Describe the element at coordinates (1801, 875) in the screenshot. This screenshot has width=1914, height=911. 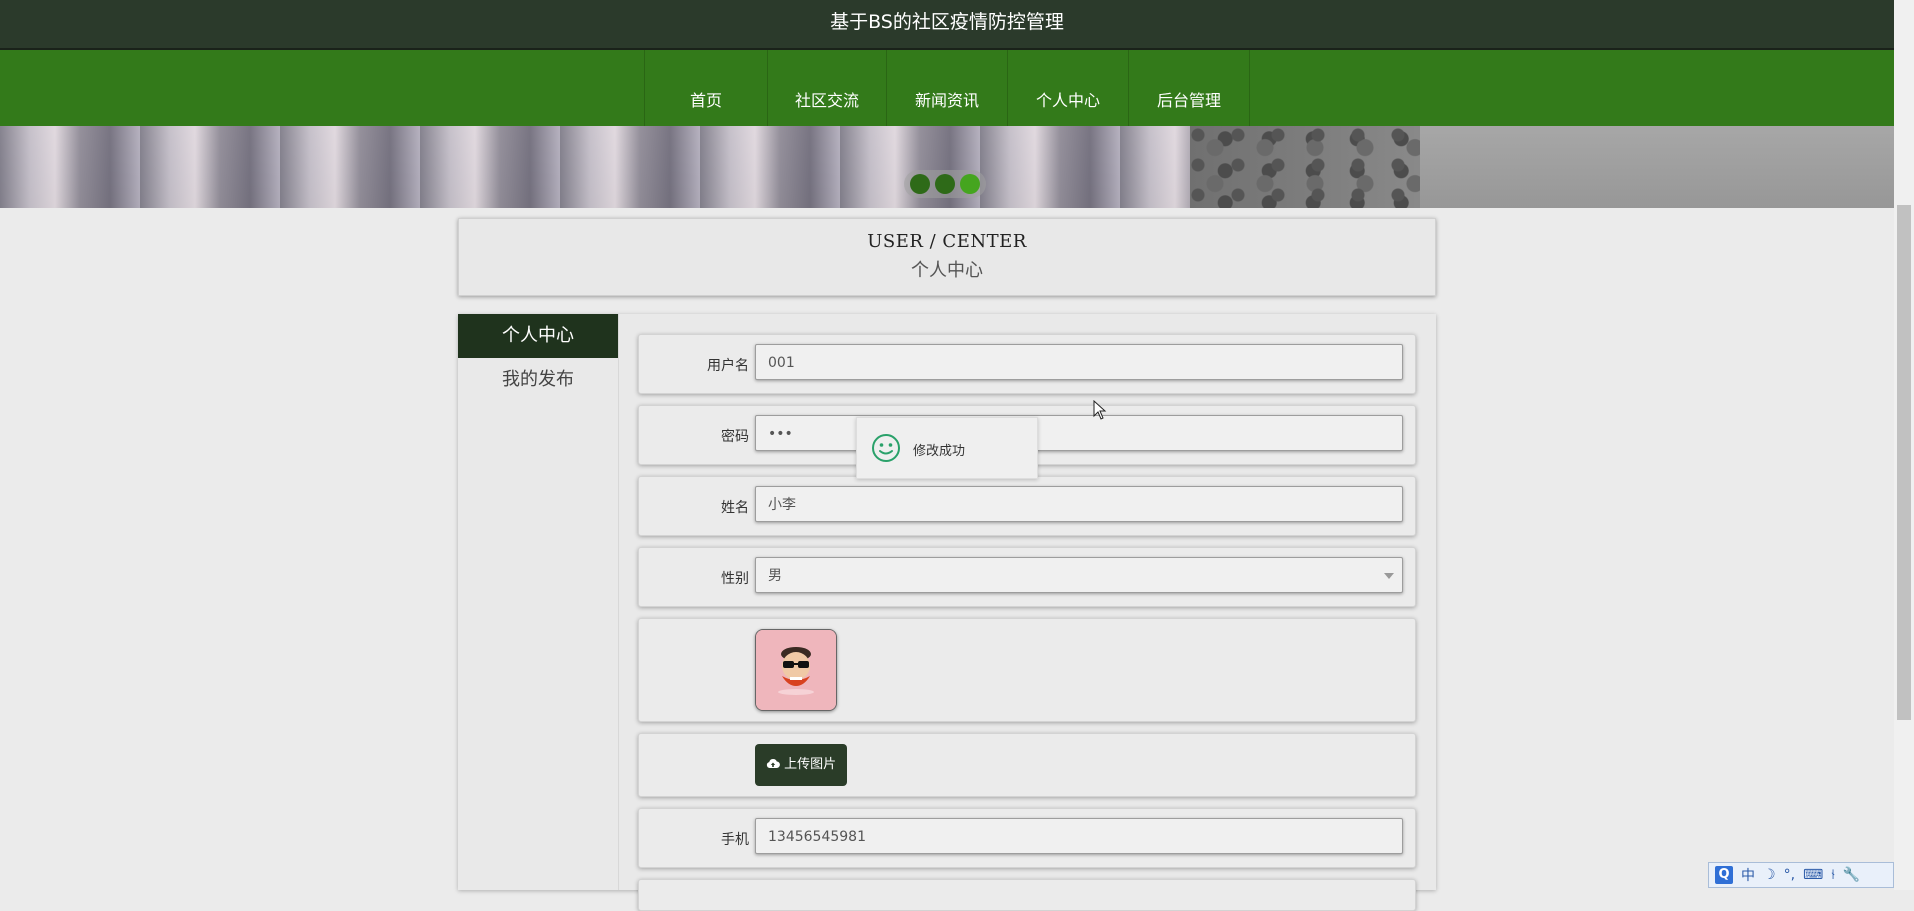
I see `ime-toolbar: Q 中 ☽ °, ⌨ ⫮ 🔧` at that location.